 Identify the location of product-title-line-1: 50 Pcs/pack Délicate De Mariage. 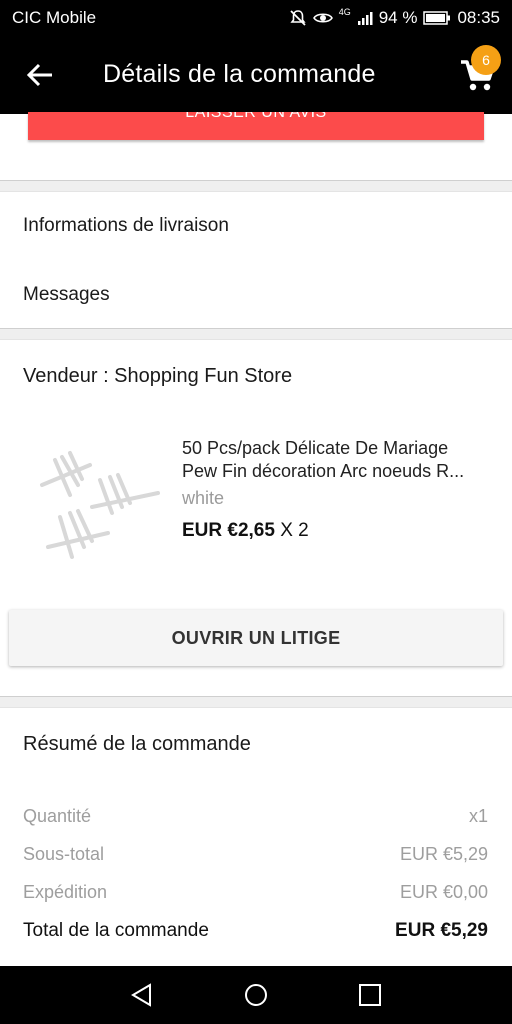
(337, 448).